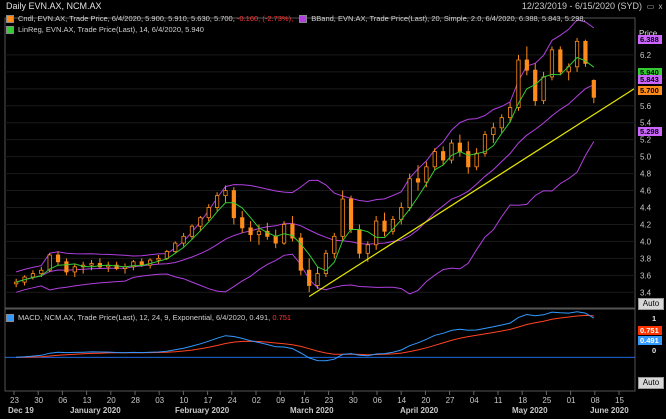  I want to click on month-label-apr: April 2020, so click(419, 410).